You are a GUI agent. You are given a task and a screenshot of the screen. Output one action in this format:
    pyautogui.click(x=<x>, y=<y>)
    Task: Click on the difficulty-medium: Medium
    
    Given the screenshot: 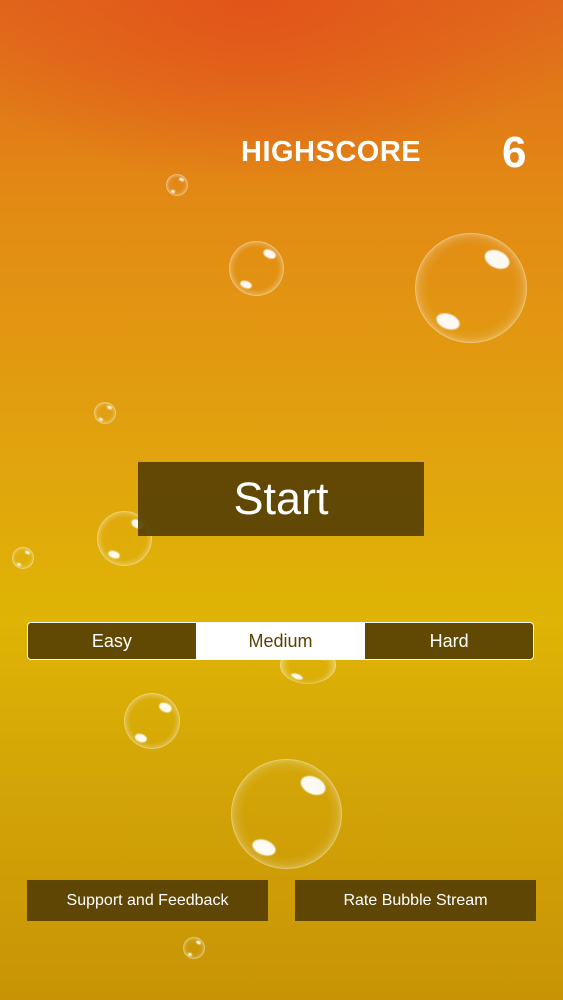 What is the action you would take?
    pyautogui.click(x=280, y=641)
    